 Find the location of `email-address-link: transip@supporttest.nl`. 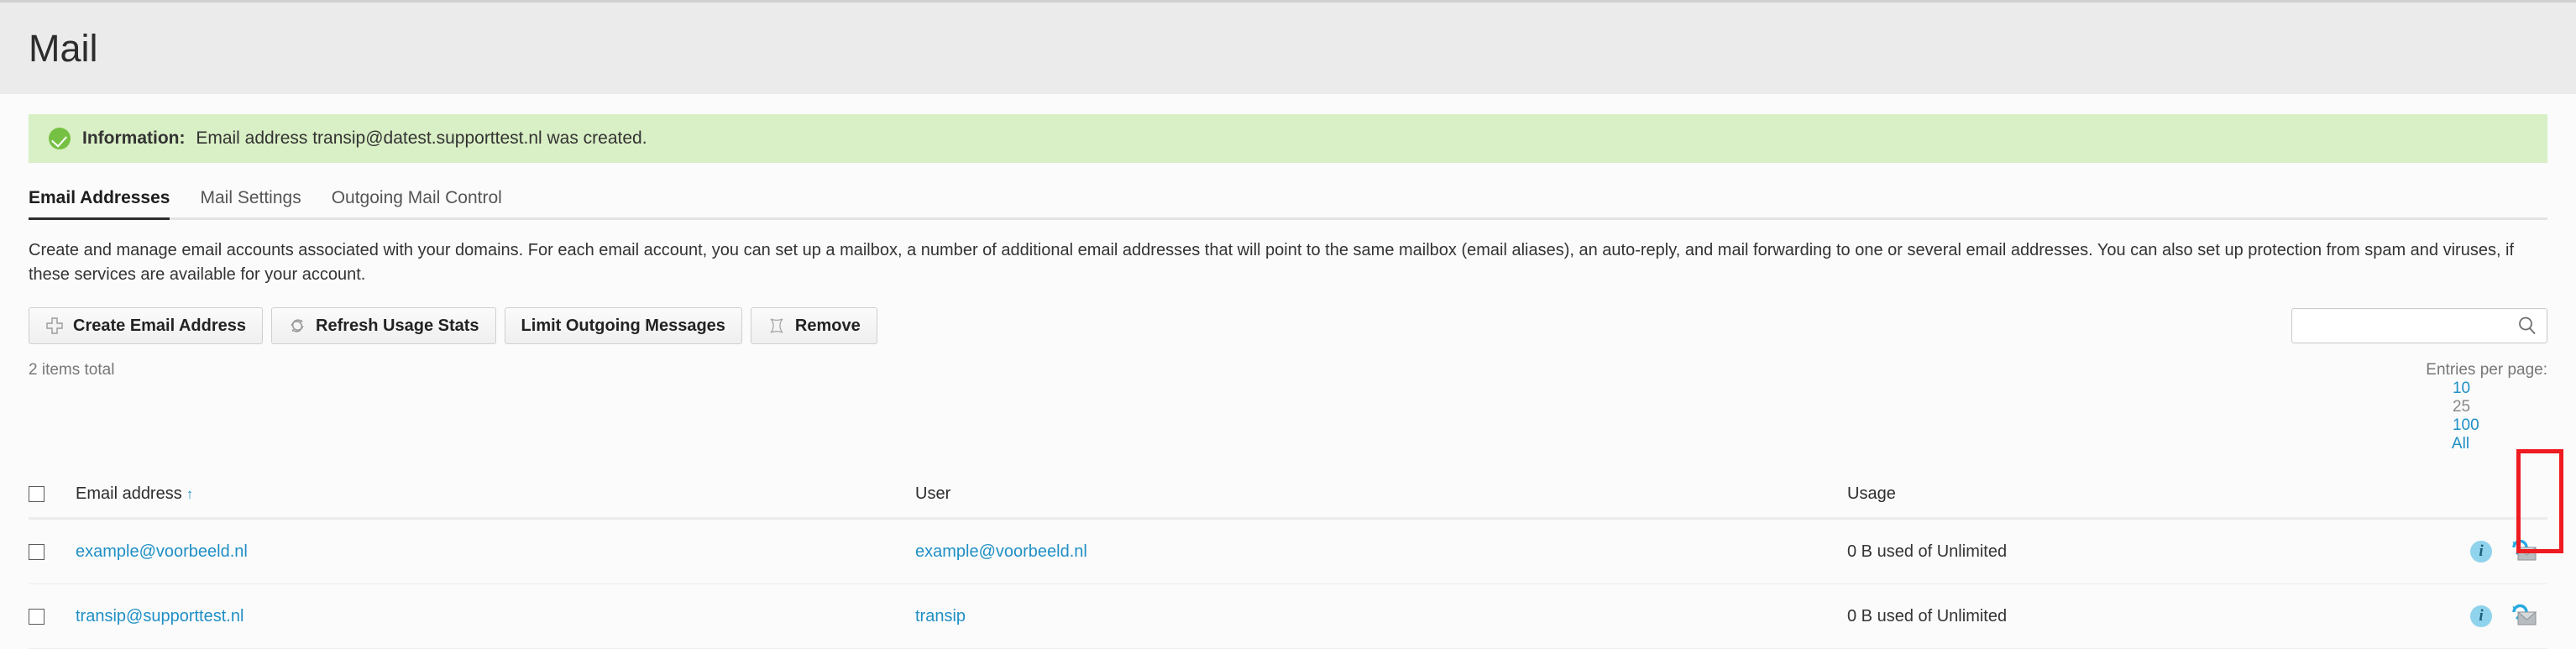

email-address-link: transip@supporttest.nl is located at coordinates (160, 616).